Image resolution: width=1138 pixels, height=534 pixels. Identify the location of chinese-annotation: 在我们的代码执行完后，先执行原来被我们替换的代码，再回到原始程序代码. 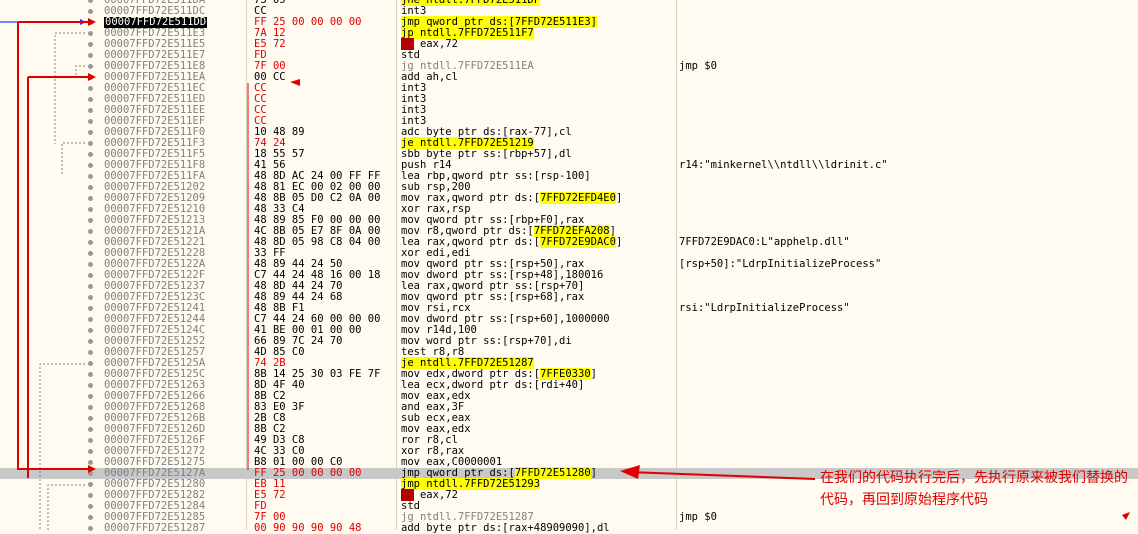
(974, 489).